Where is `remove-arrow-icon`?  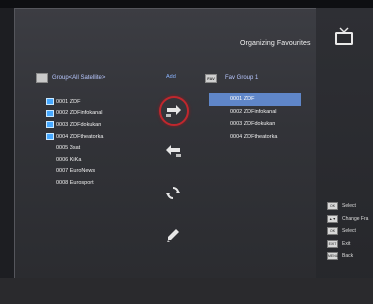 remove-arrow-icon is located at coordinates (173, 151).